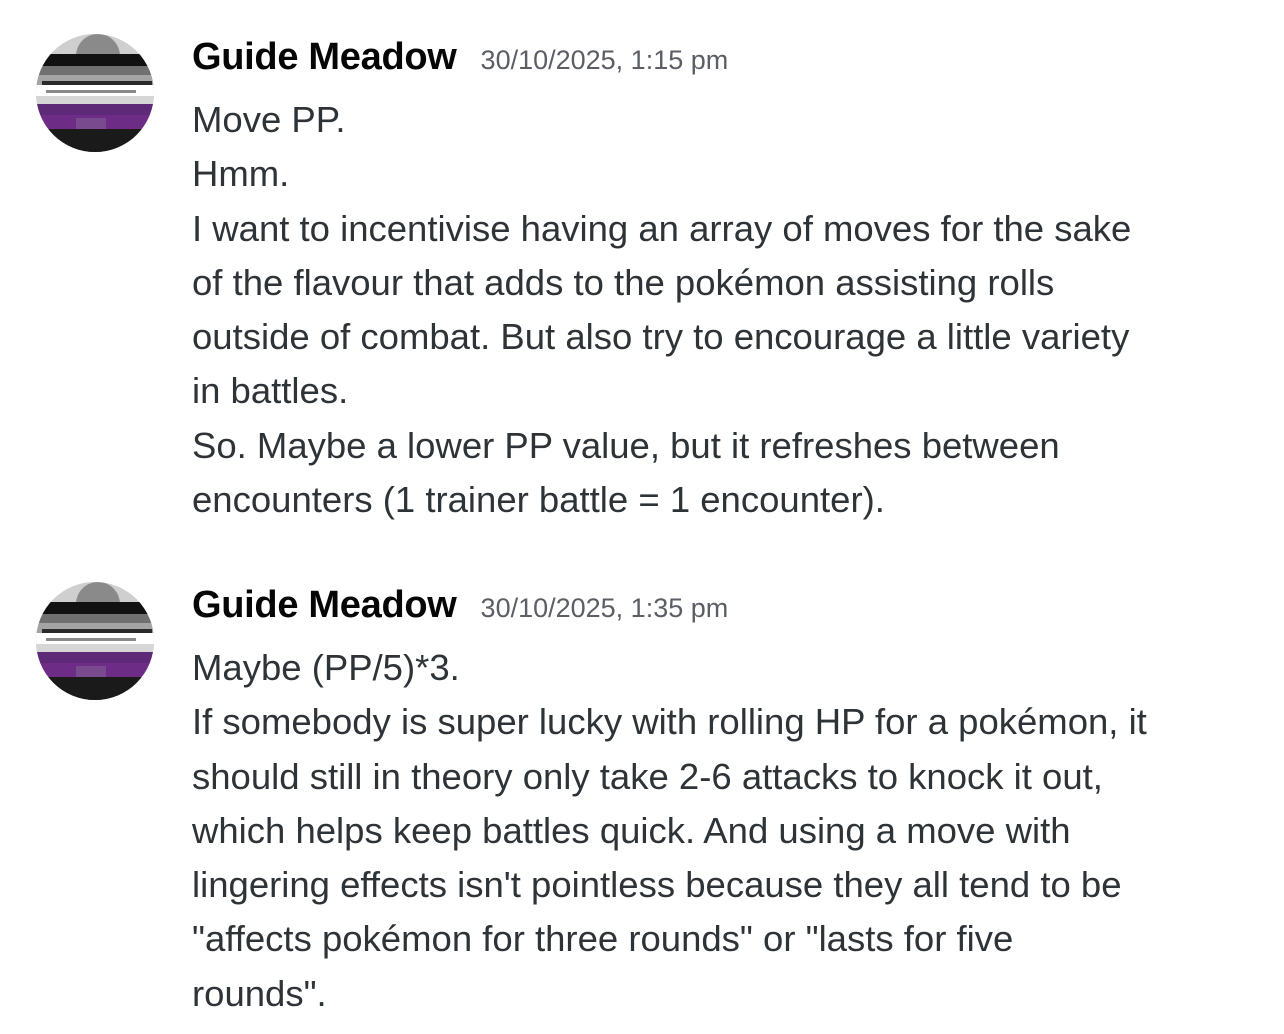  What do you see at coordinates (605, 608) in the screenshot?
I see `timestamp: 30/10/2025, 1:35 pm` at bounding box center [605, 608].